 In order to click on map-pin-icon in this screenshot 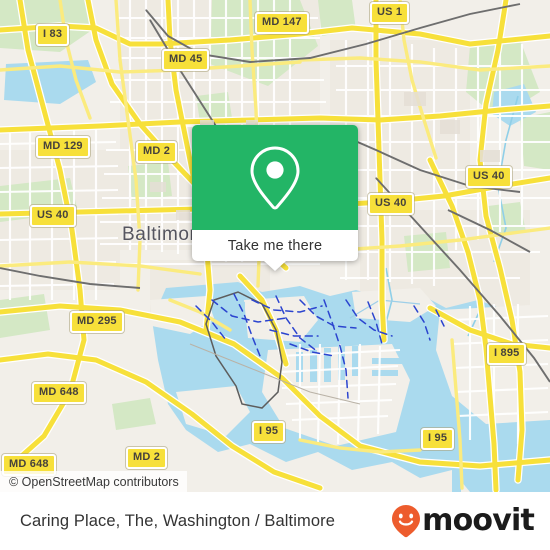, I will do `click(275, 177)`.